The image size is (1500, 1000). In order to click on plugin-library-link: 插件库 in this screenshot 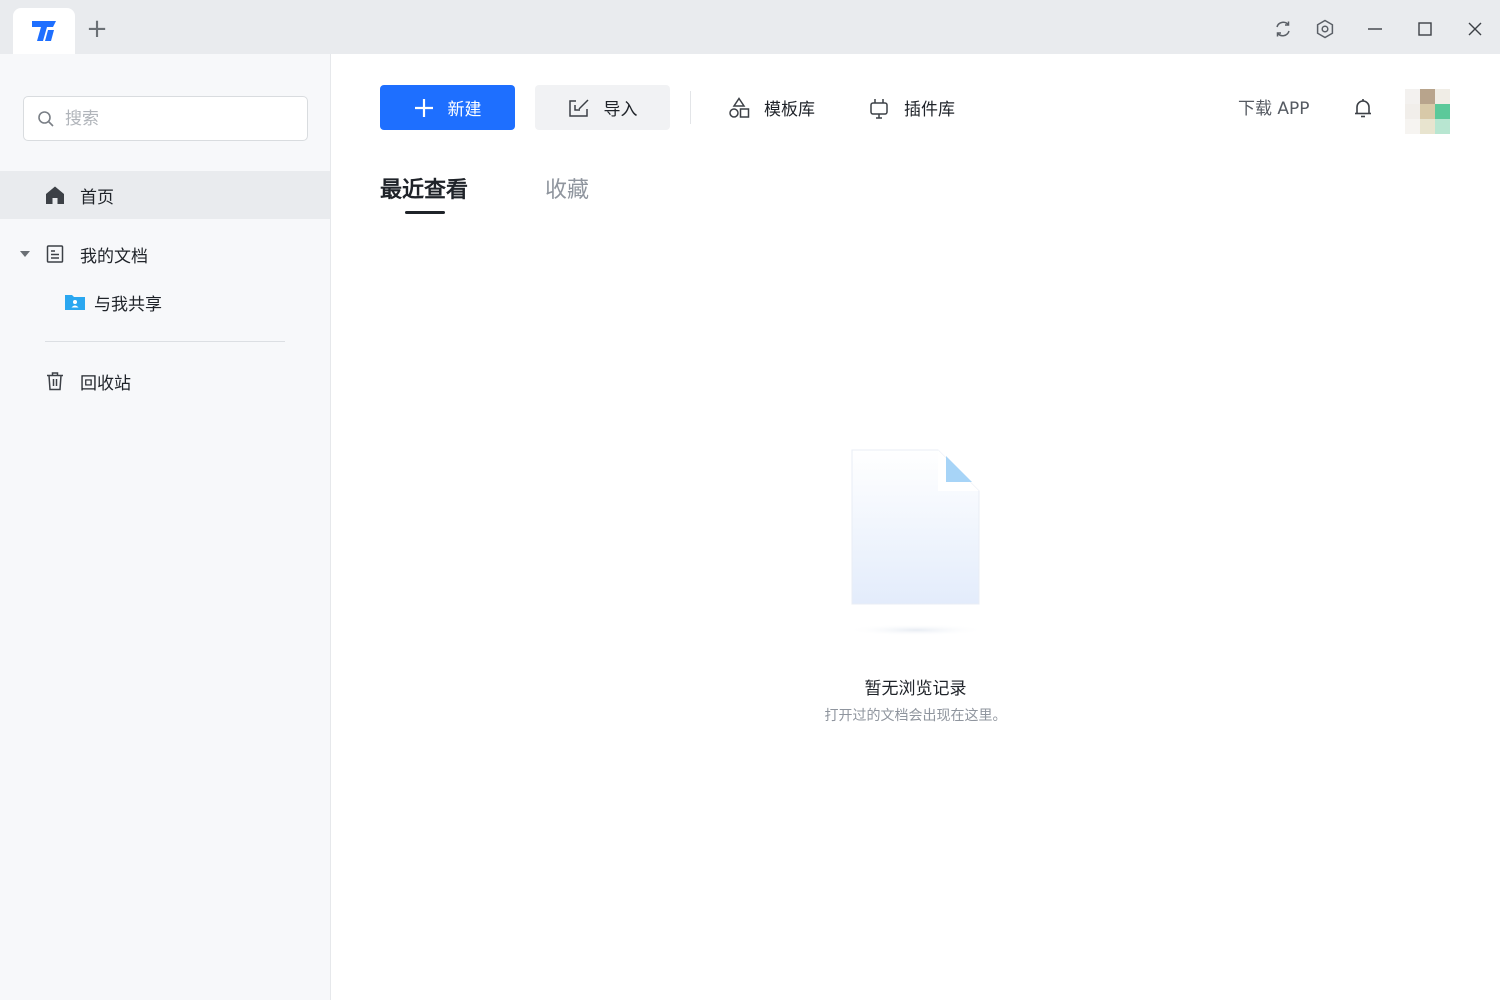, I will do `click(911, 107)`.